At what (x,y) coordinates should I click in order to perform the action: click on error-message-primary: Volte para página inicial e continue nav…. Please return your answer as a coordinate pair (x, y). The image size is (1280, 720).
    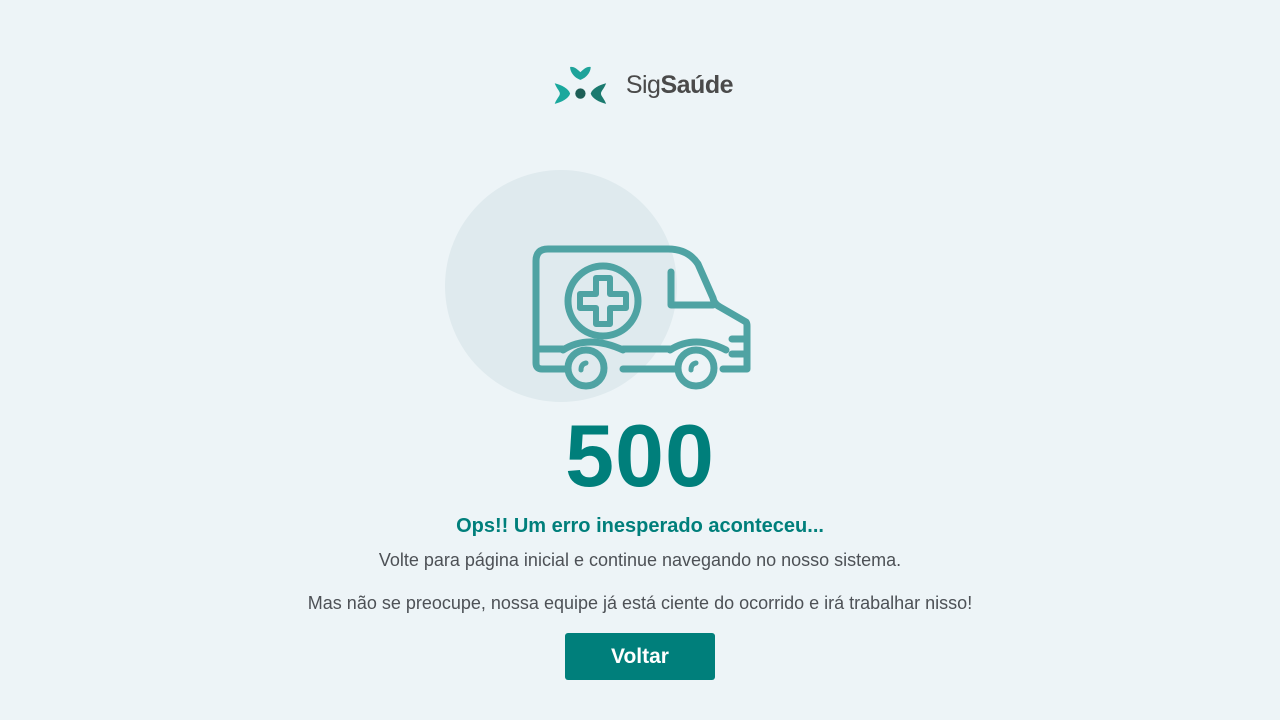
    Looking at the image, I should click on (640, 560).